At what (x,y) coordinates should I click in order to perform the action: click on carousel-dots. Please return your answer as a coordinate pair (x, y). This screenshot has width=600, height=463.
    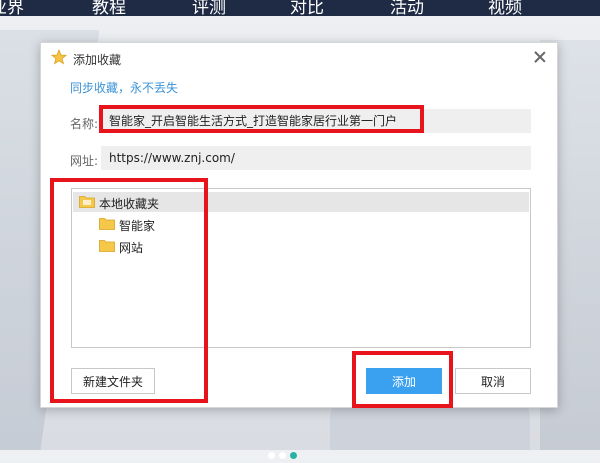
    Looking at the image, I should click on (284, 453).